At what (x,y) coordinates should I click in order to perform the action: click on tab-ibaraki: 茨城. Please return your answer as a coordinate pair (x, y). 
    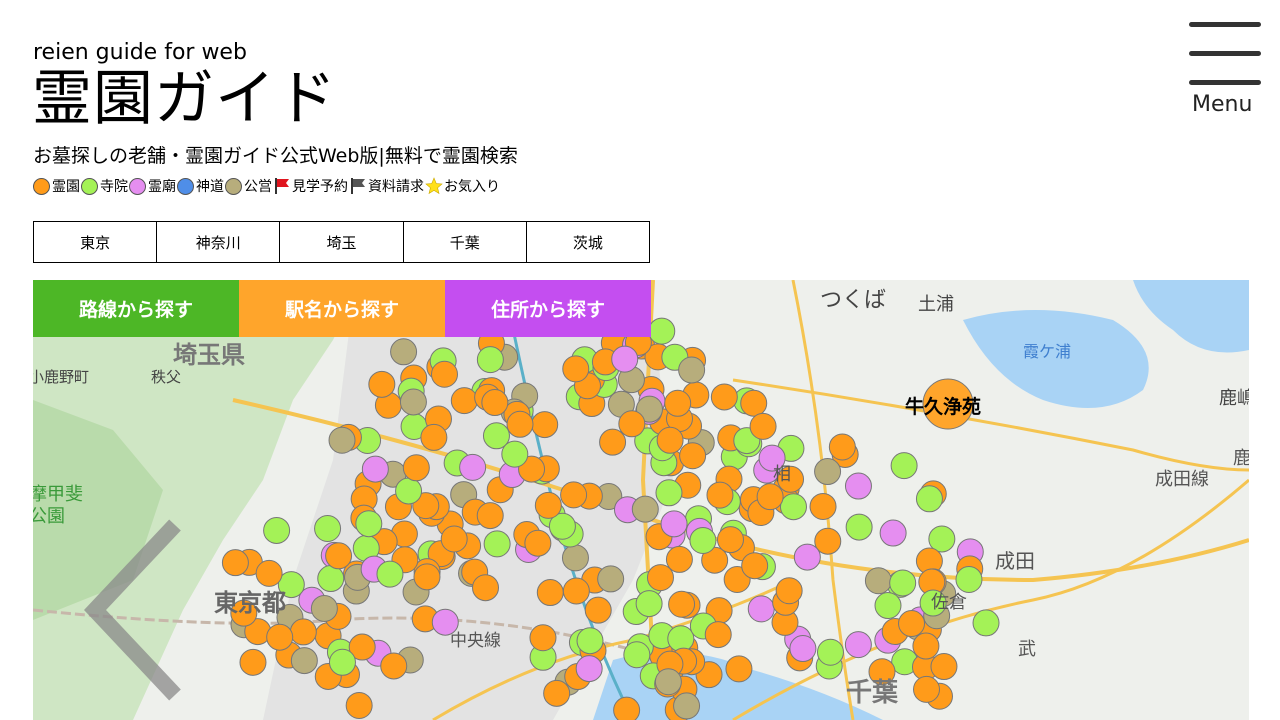
    Looking at the image, I should click on (588, 242).